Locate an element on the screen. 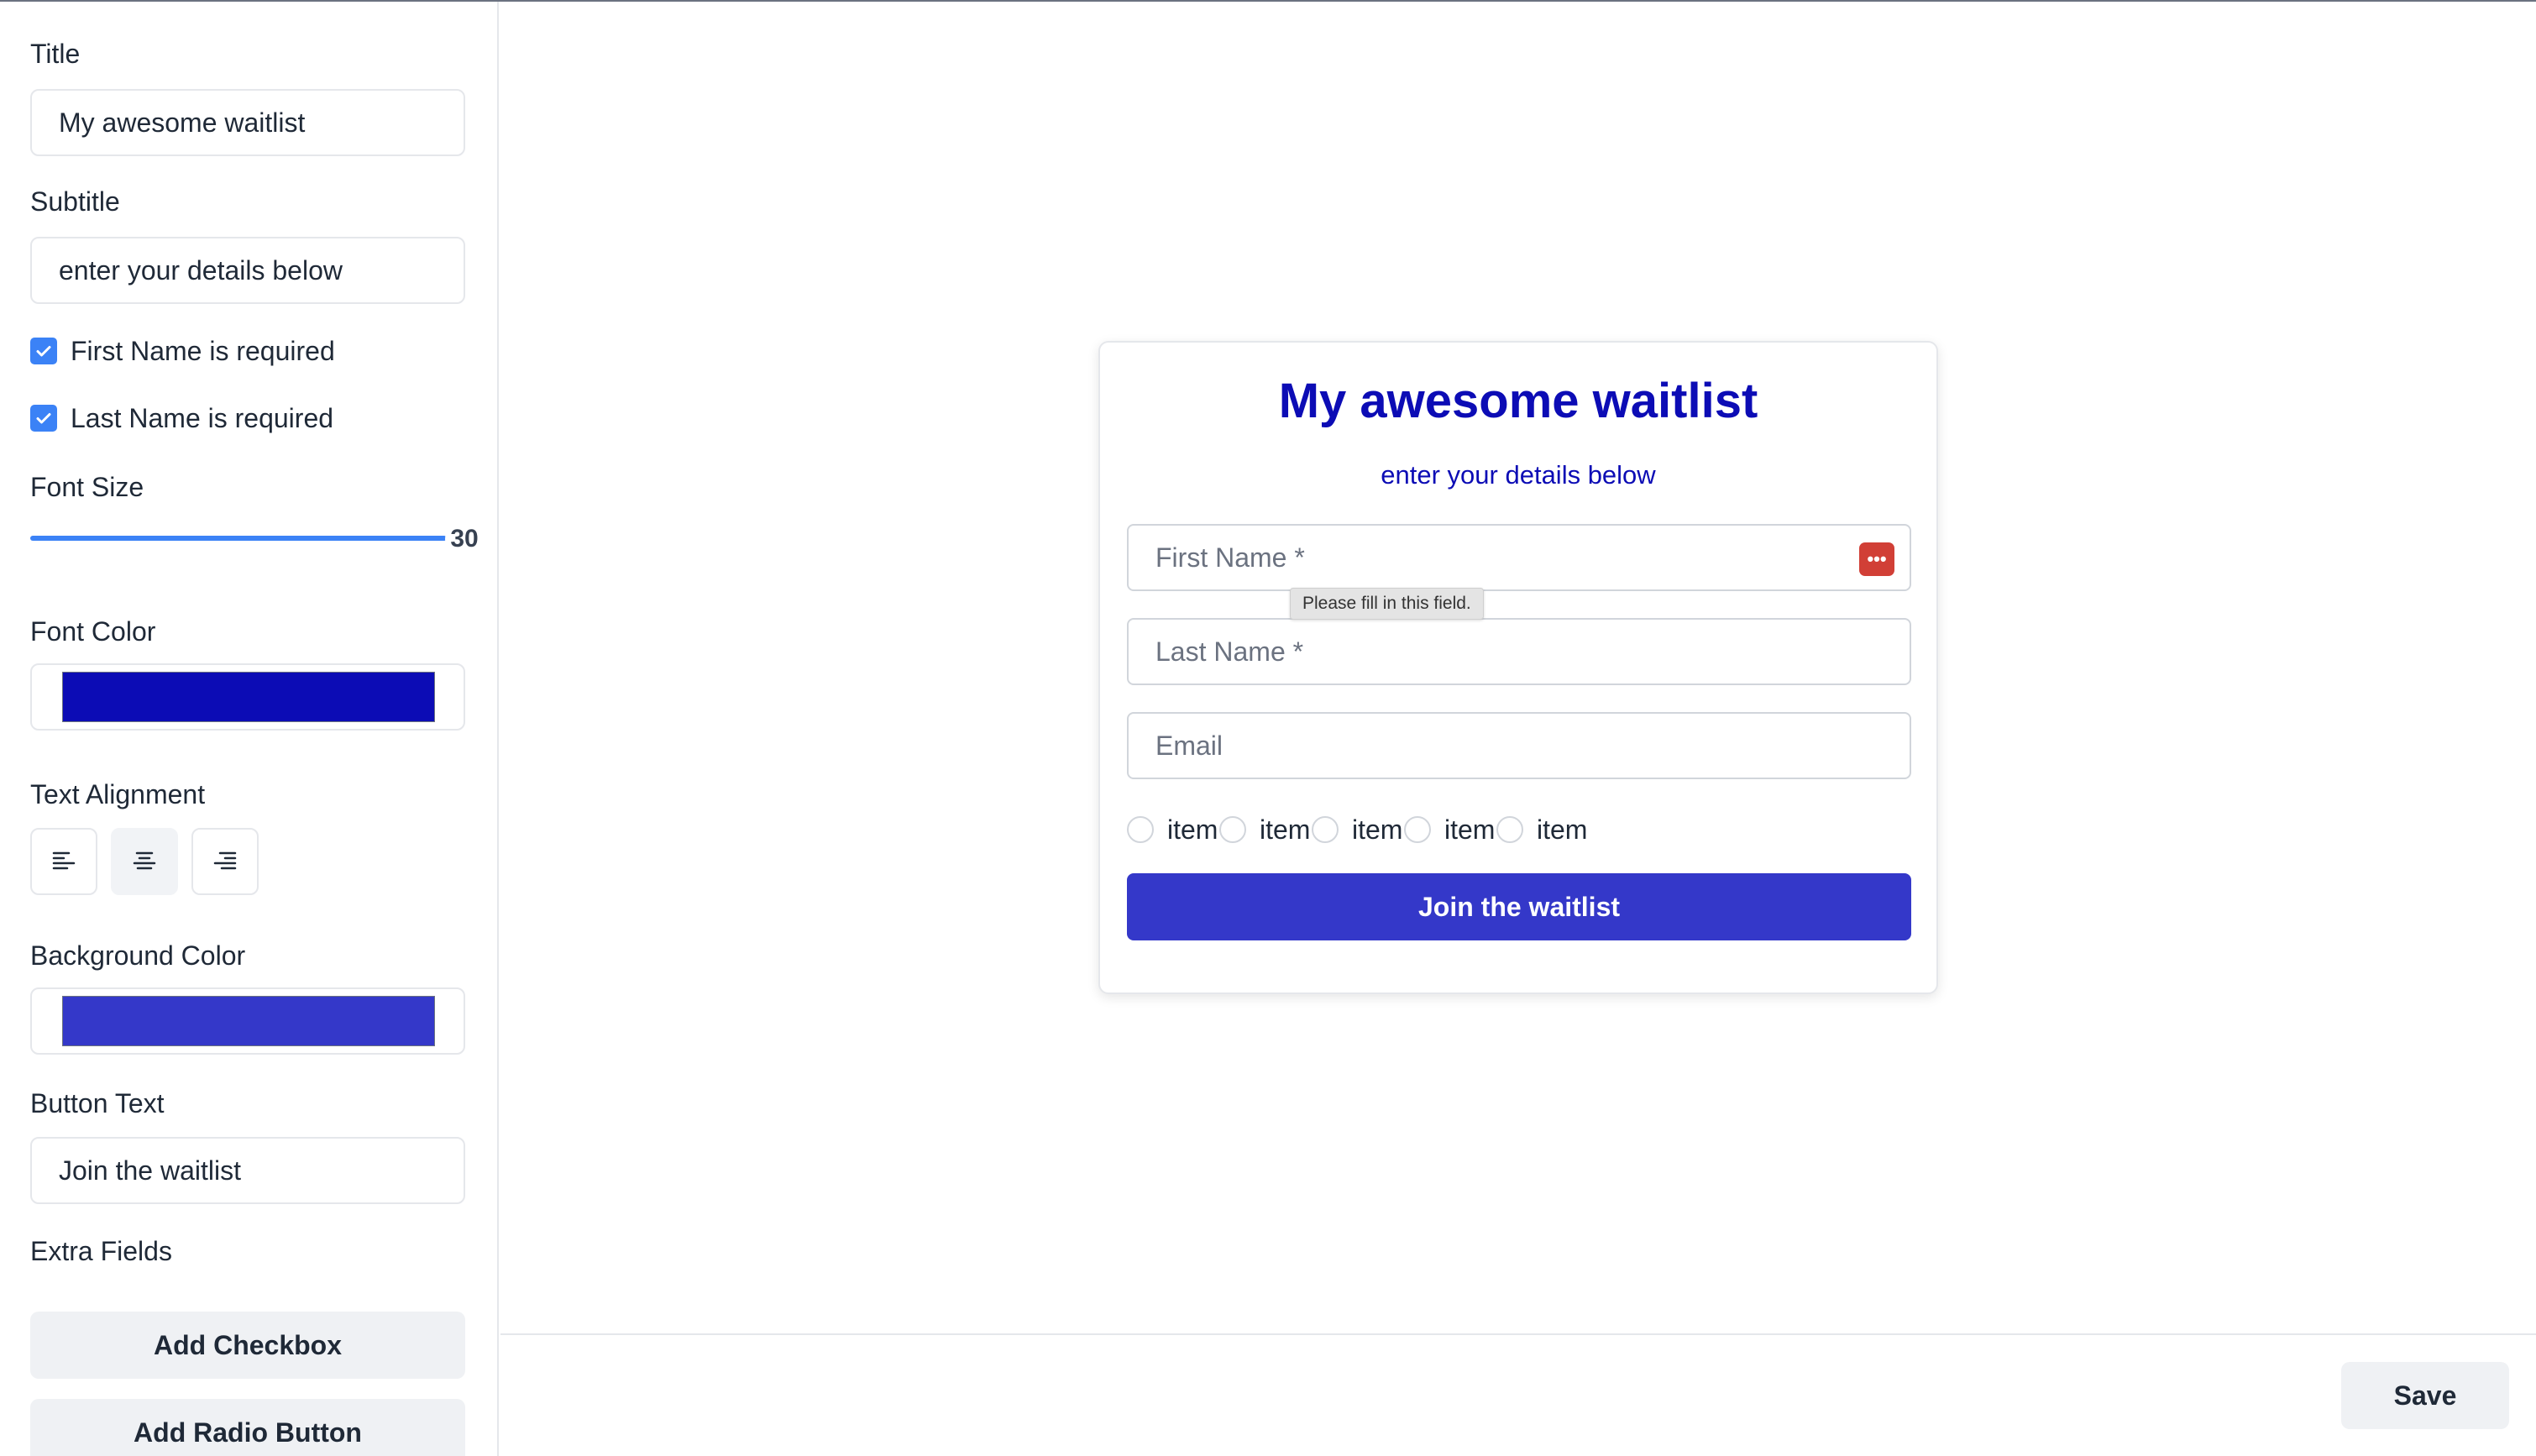 The height and width of the screenshot is (1456, 2536). background-color-picker is located at coordinates (247, 1021).